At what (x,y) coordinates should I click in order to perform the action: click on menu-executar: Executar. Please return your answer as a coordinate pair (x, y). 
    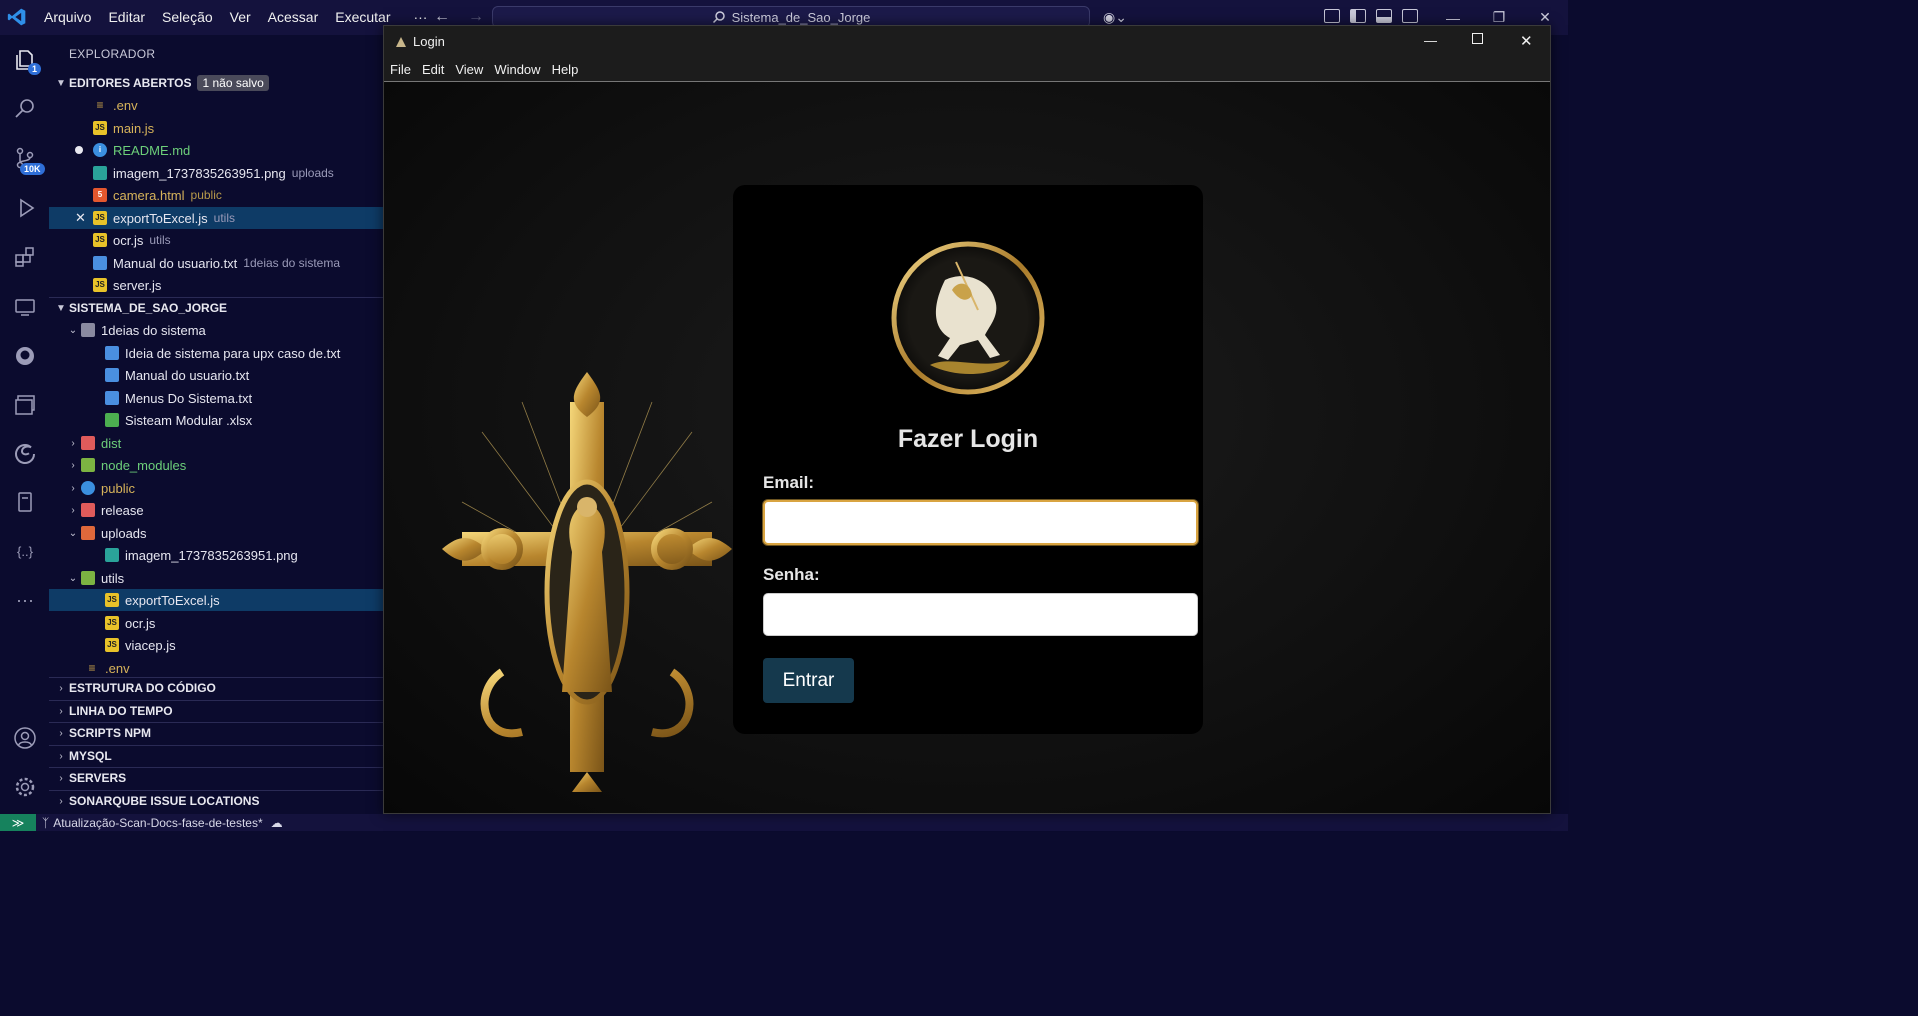
    Looking at the image, I should click on (362, 17).